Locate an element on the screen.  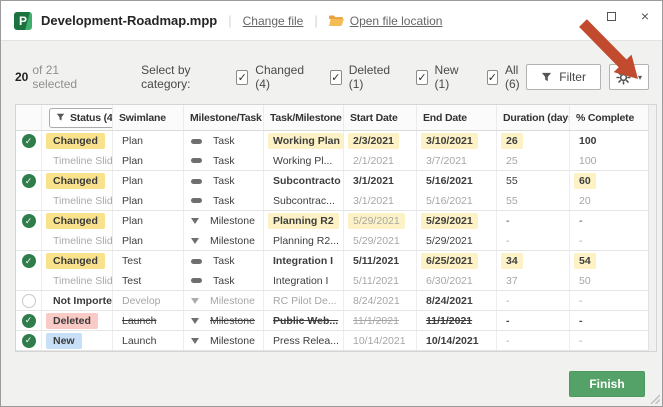
title-cell: Working Plan is located at coordinates (304, 141).